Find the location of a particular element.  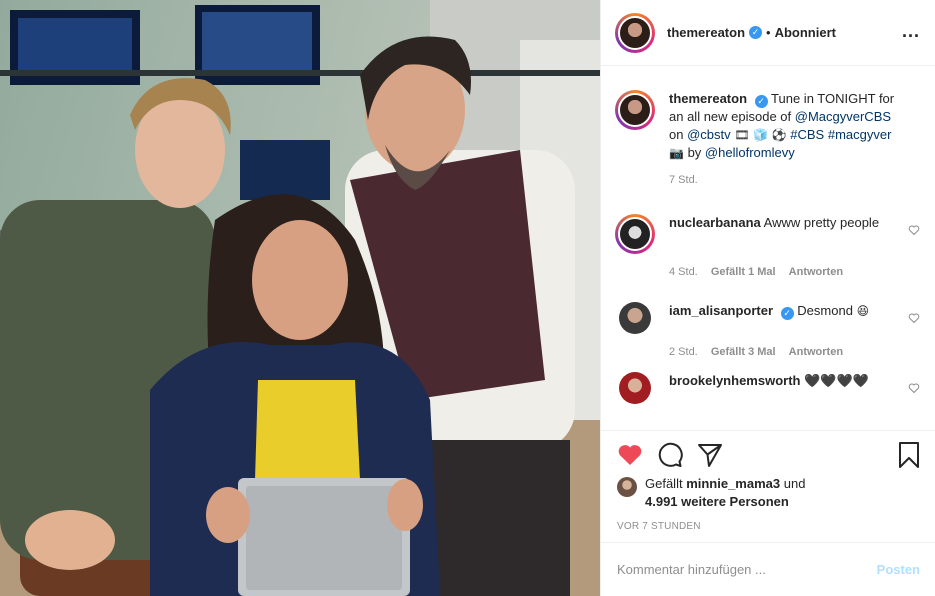

paper-plane-icon is located at coordinates (710, 455).